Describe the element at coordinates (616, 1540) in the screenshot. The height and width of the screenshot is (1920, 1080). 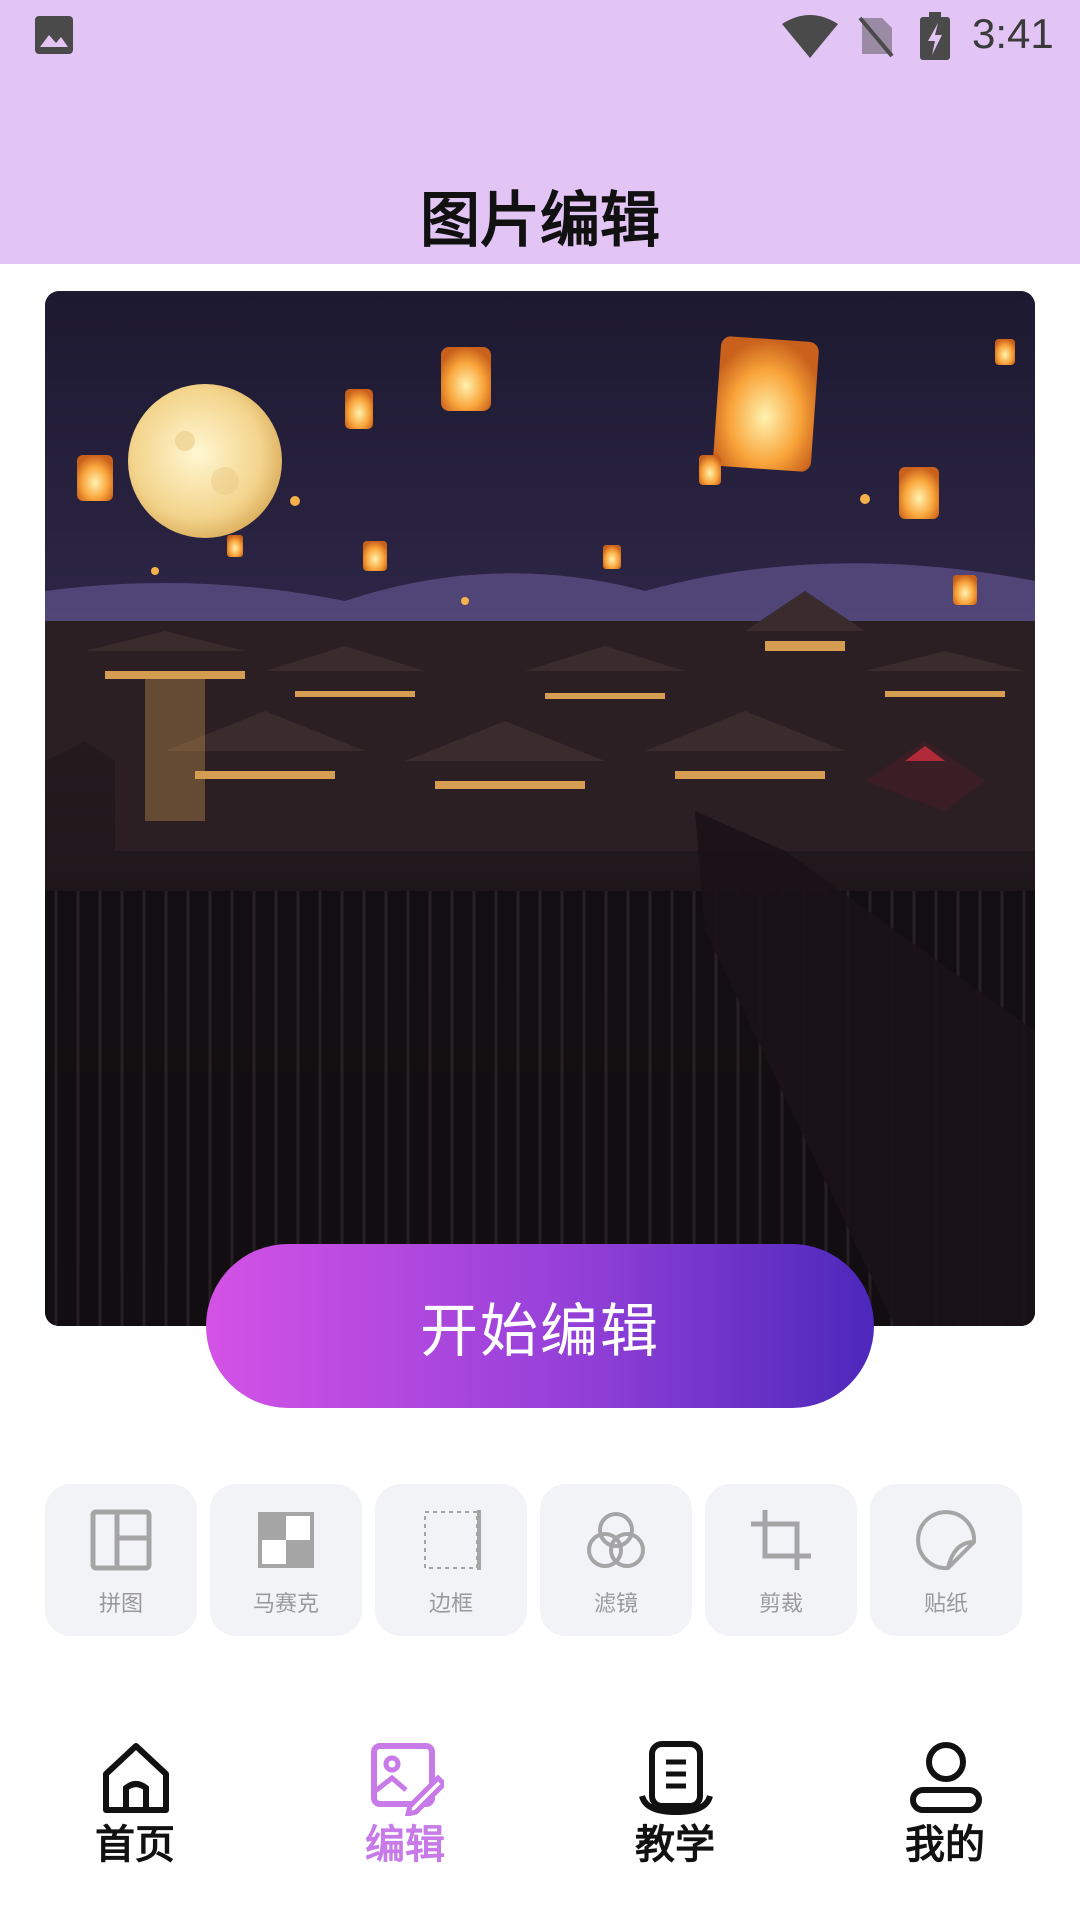
I see `filter-icon` at that location.